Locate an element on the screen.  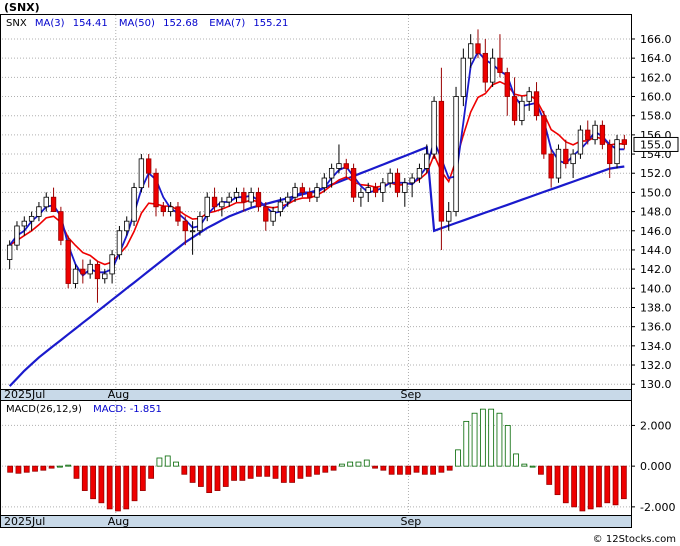
legend-ma50-value: 152.68 is located at coordinates (180, 23).